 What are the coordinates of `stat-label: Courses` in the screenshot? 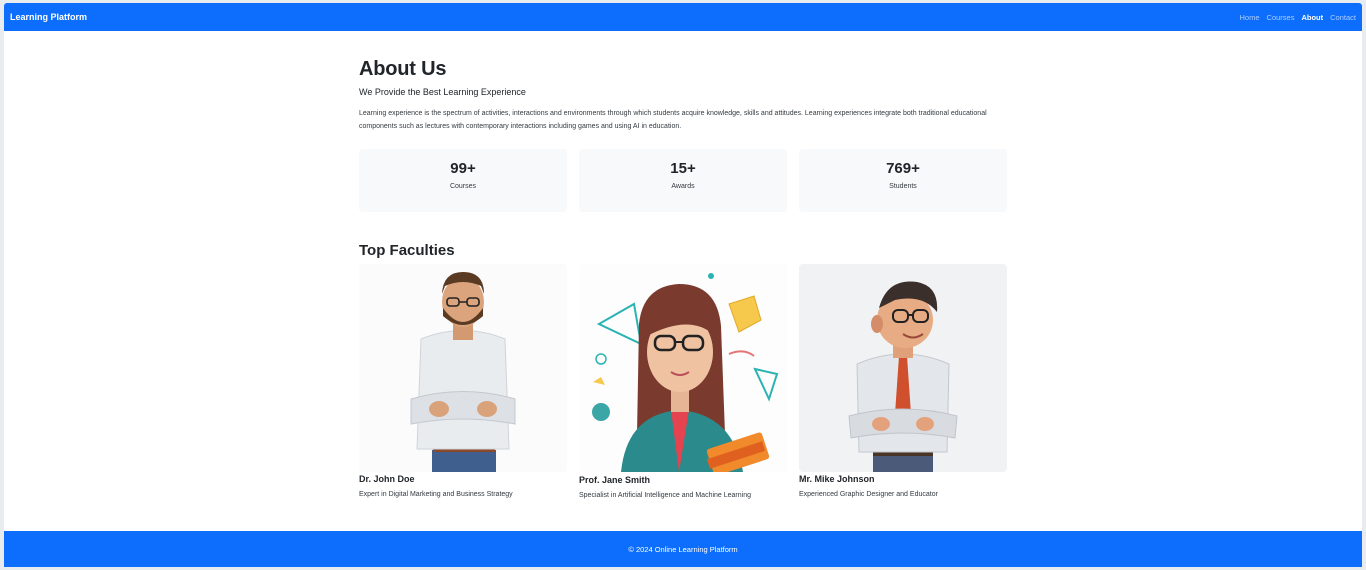 It's located at (463, 186).